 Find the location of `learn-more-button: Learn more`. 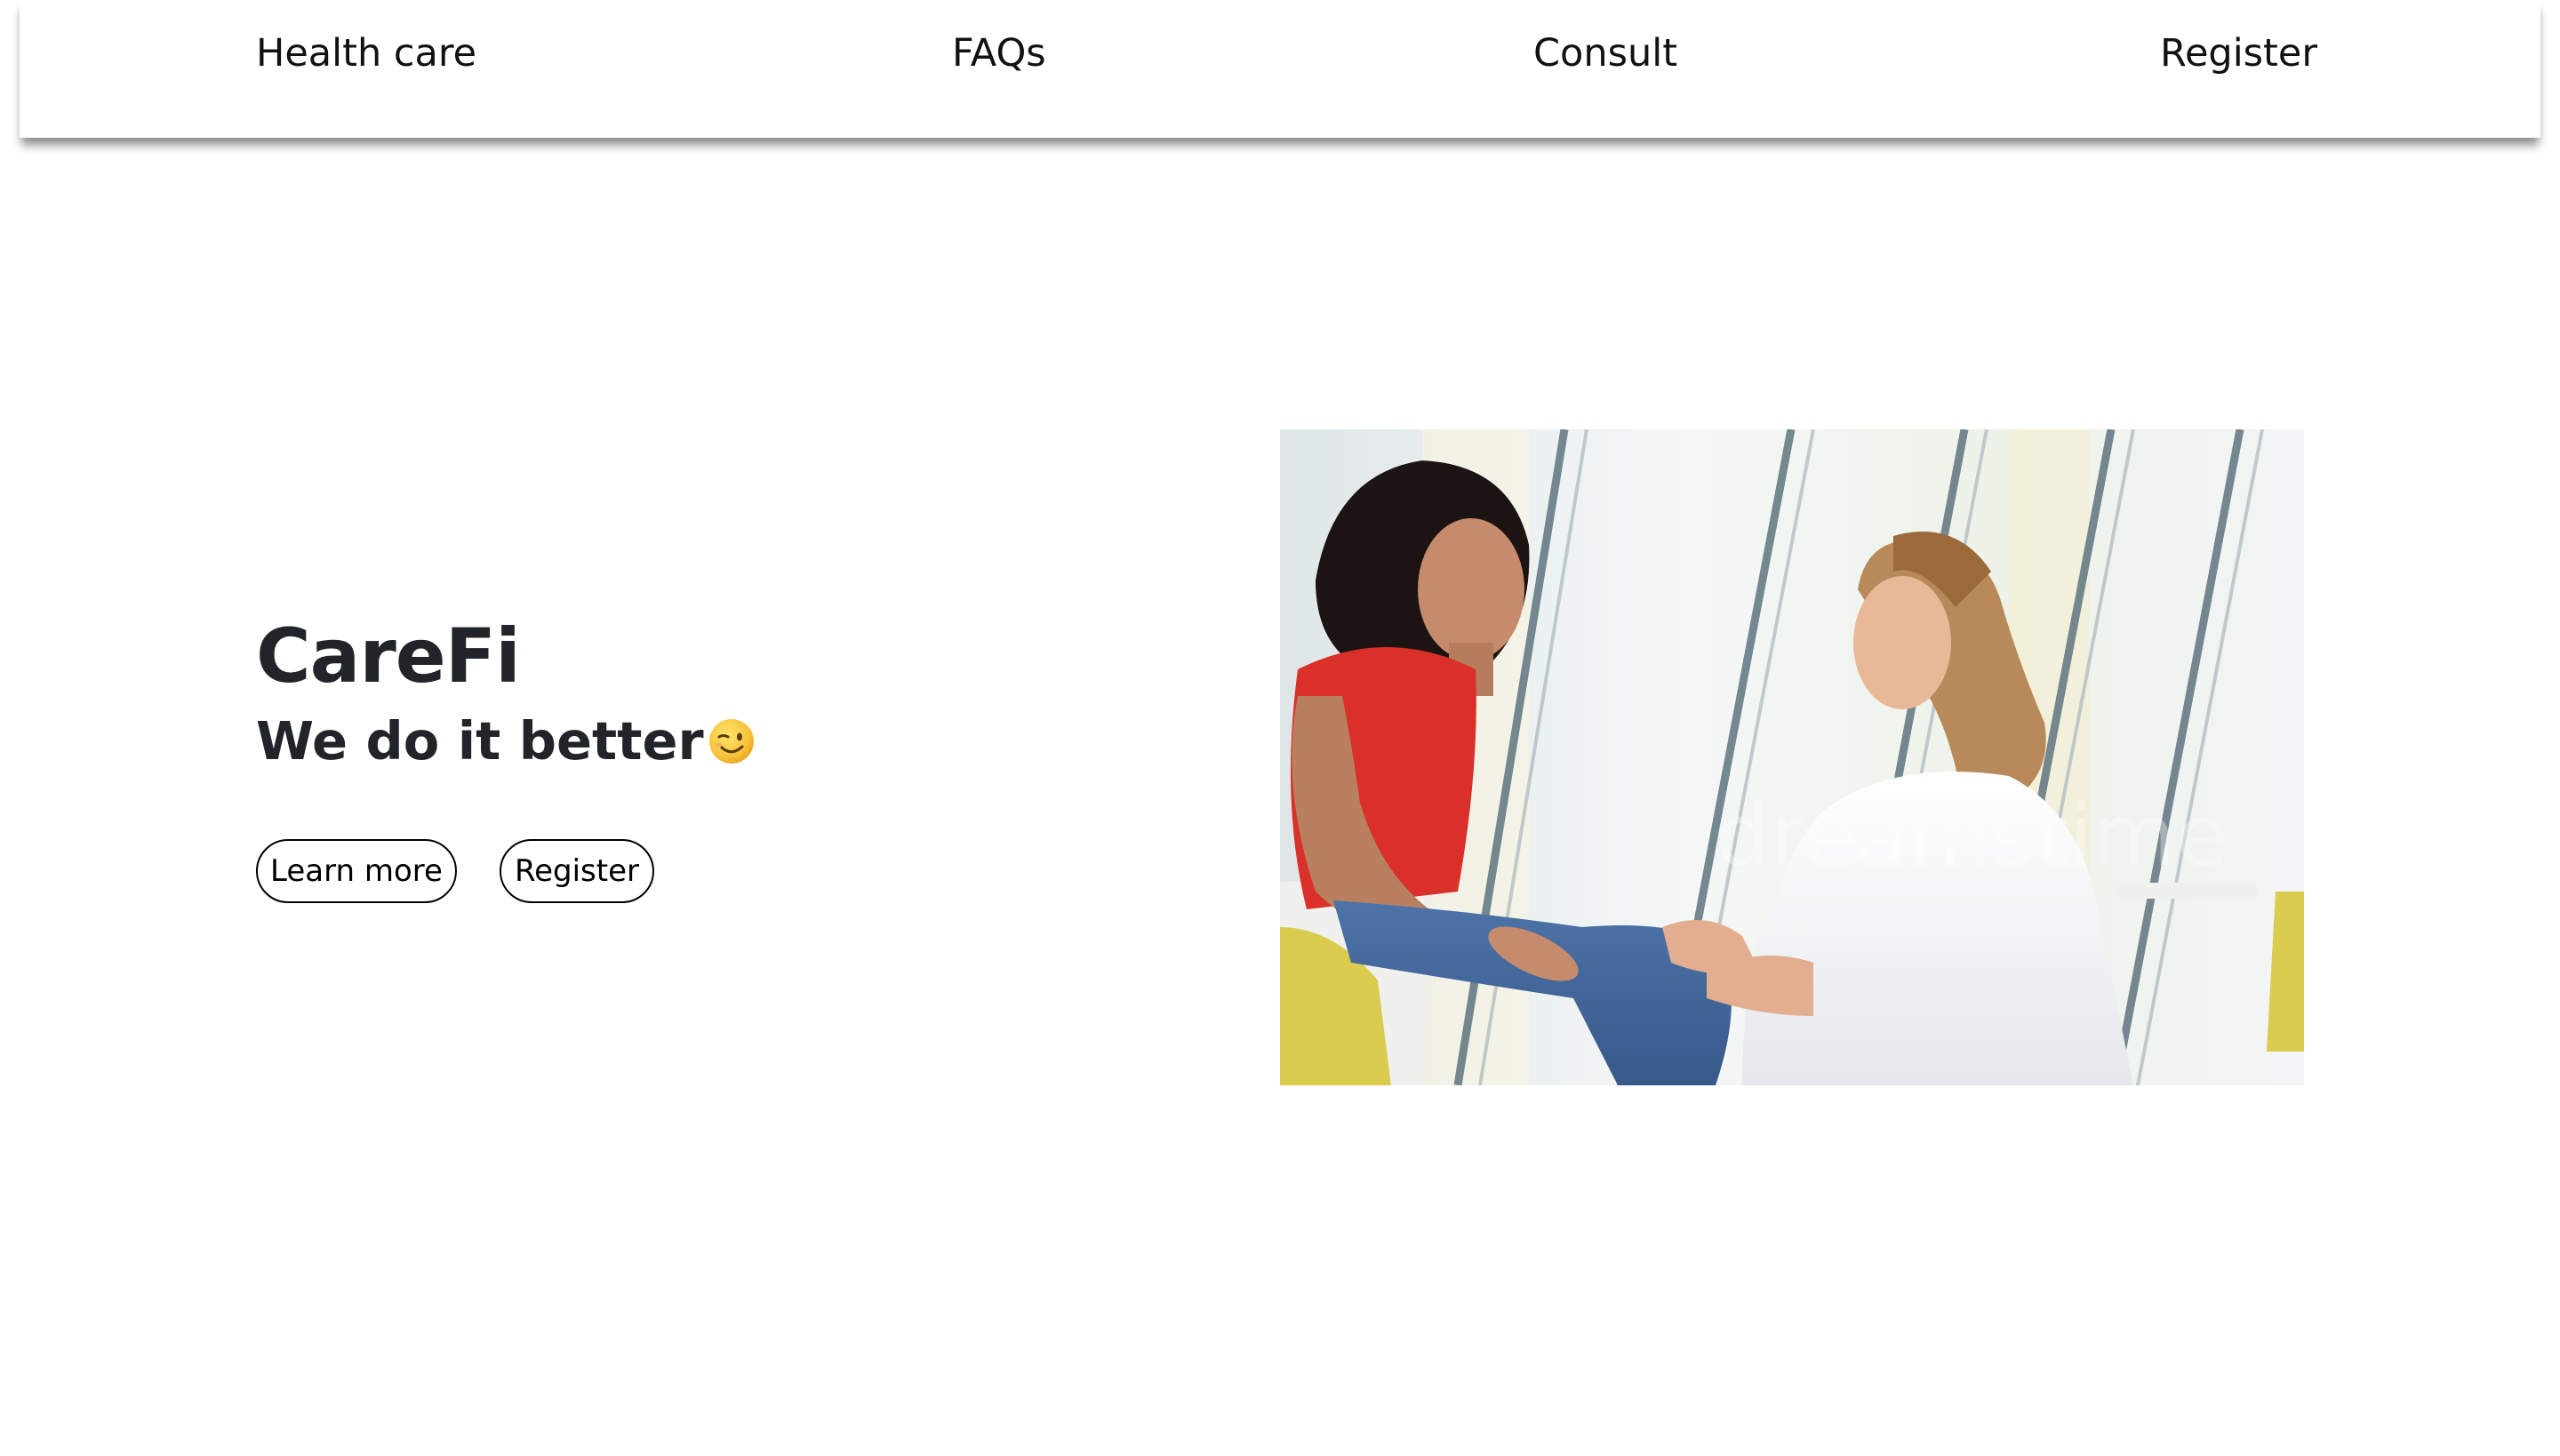

learn-more-button: Learn more is located at coordinates (356, 871).